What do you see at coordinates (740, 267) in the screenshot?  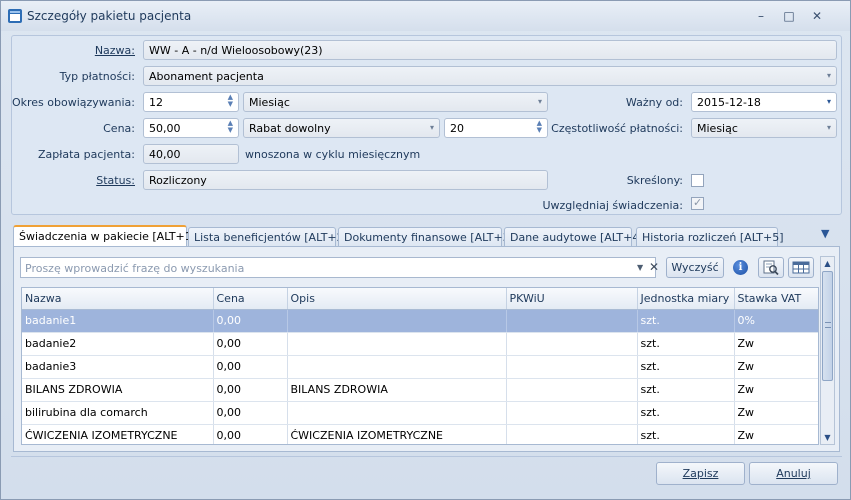 I see `info-icon: i` at bounding box center [740, 267].